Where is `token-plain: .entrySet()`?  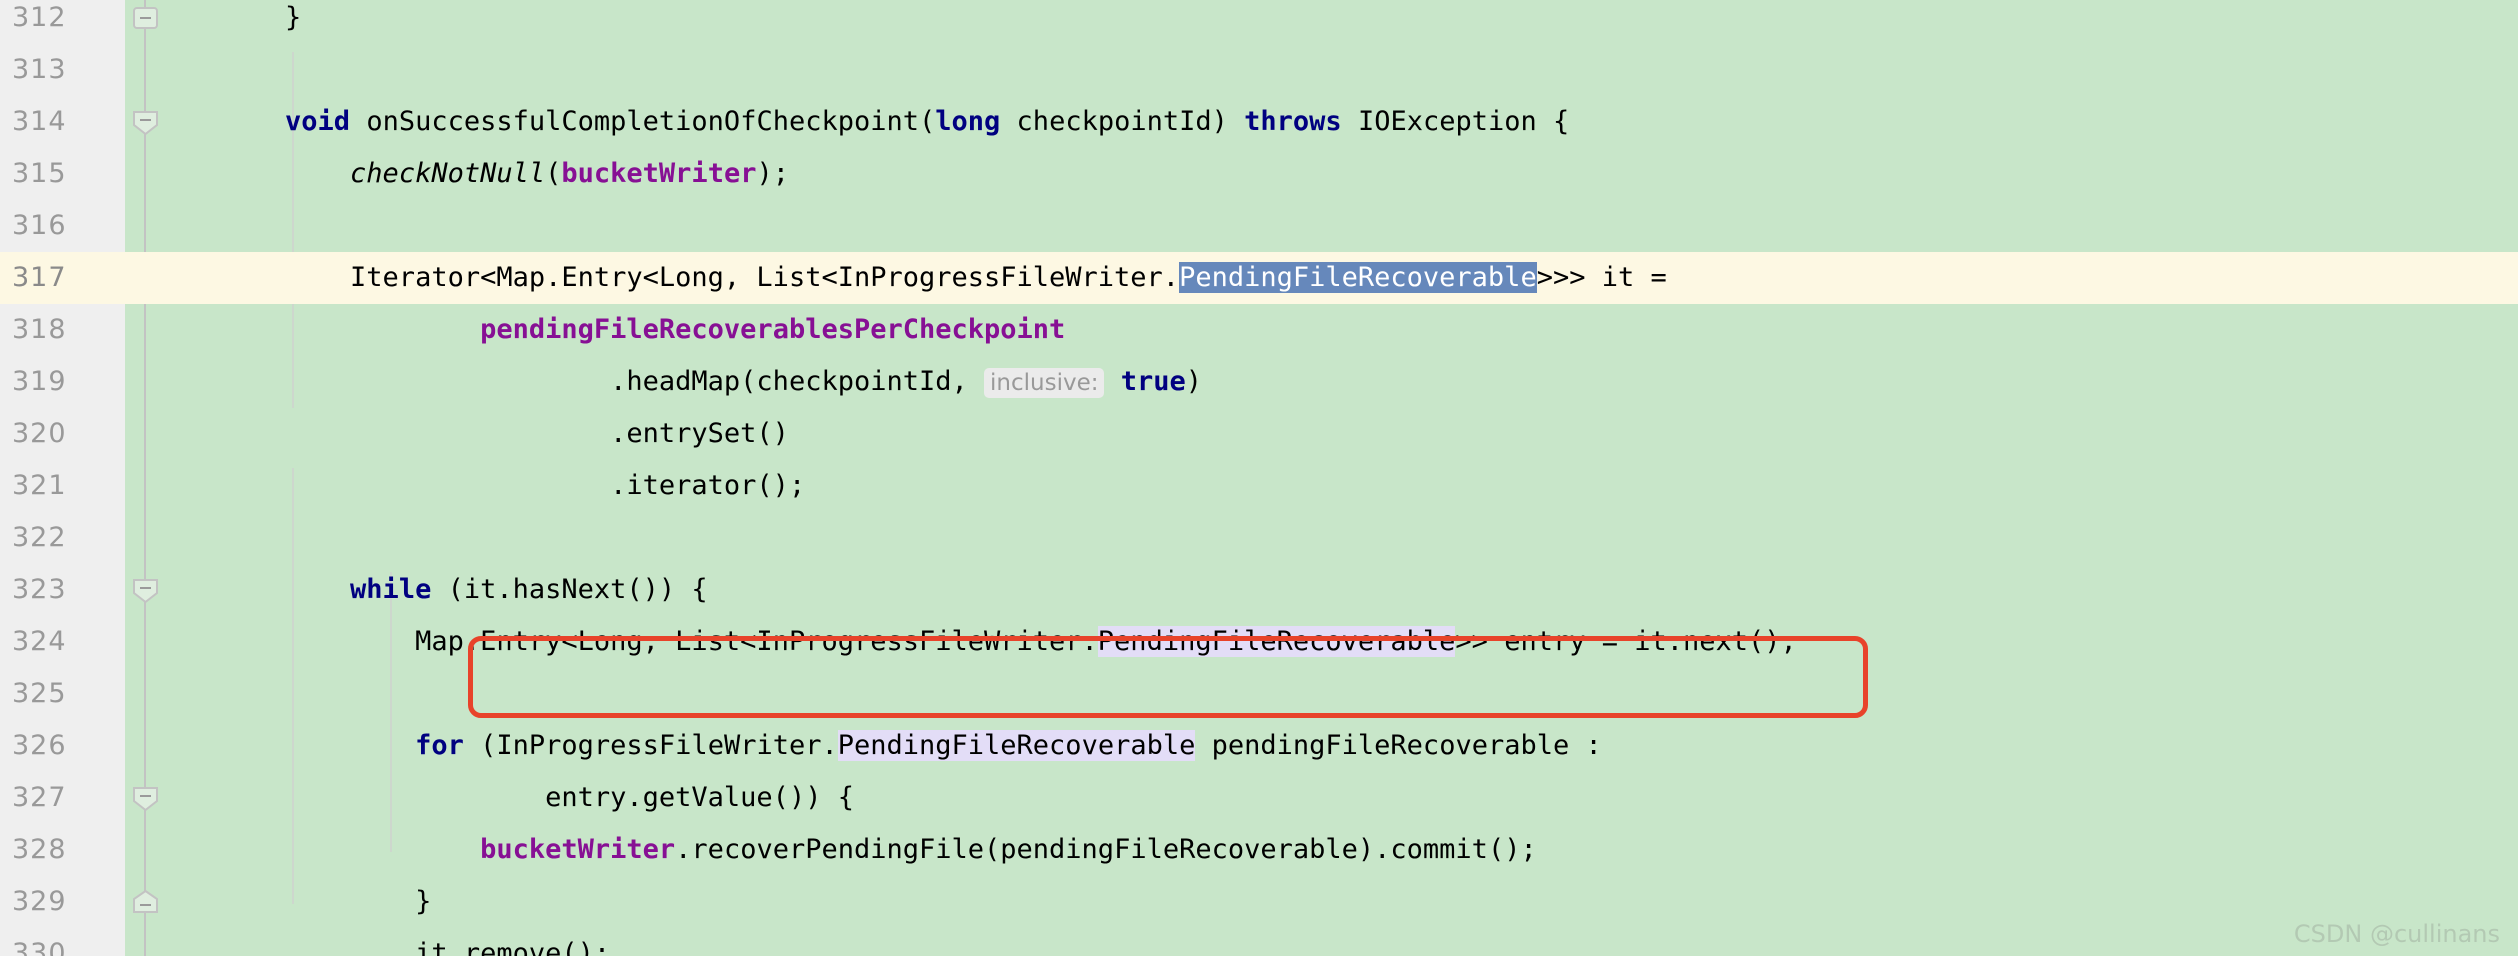
token-plain: .entrySet() is located at coordinates (504, 433).